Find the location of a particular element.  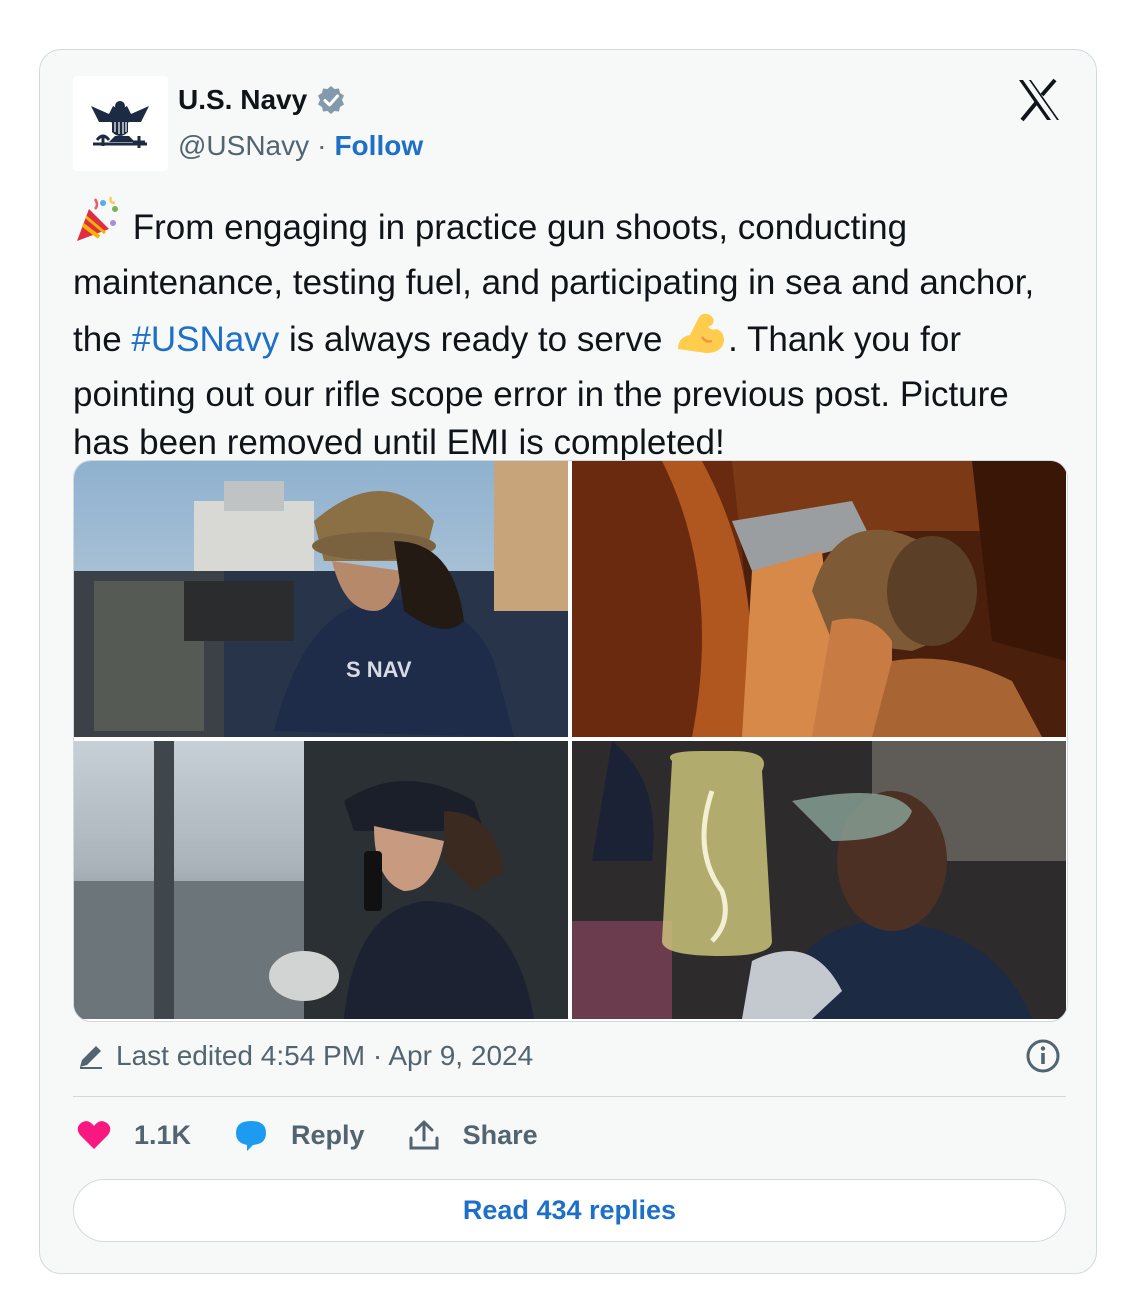

tweet-text-part2: is always ready to serve is located at coordinates (476, 339).